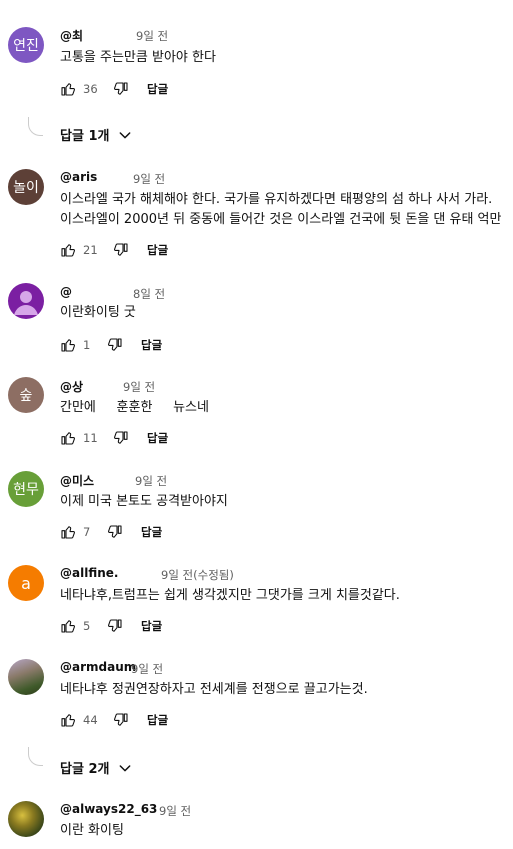 The image size is (513, 849). Describe the element at coordinates (90, 250) in the screenshot. I see `like-count: 21` at that location.